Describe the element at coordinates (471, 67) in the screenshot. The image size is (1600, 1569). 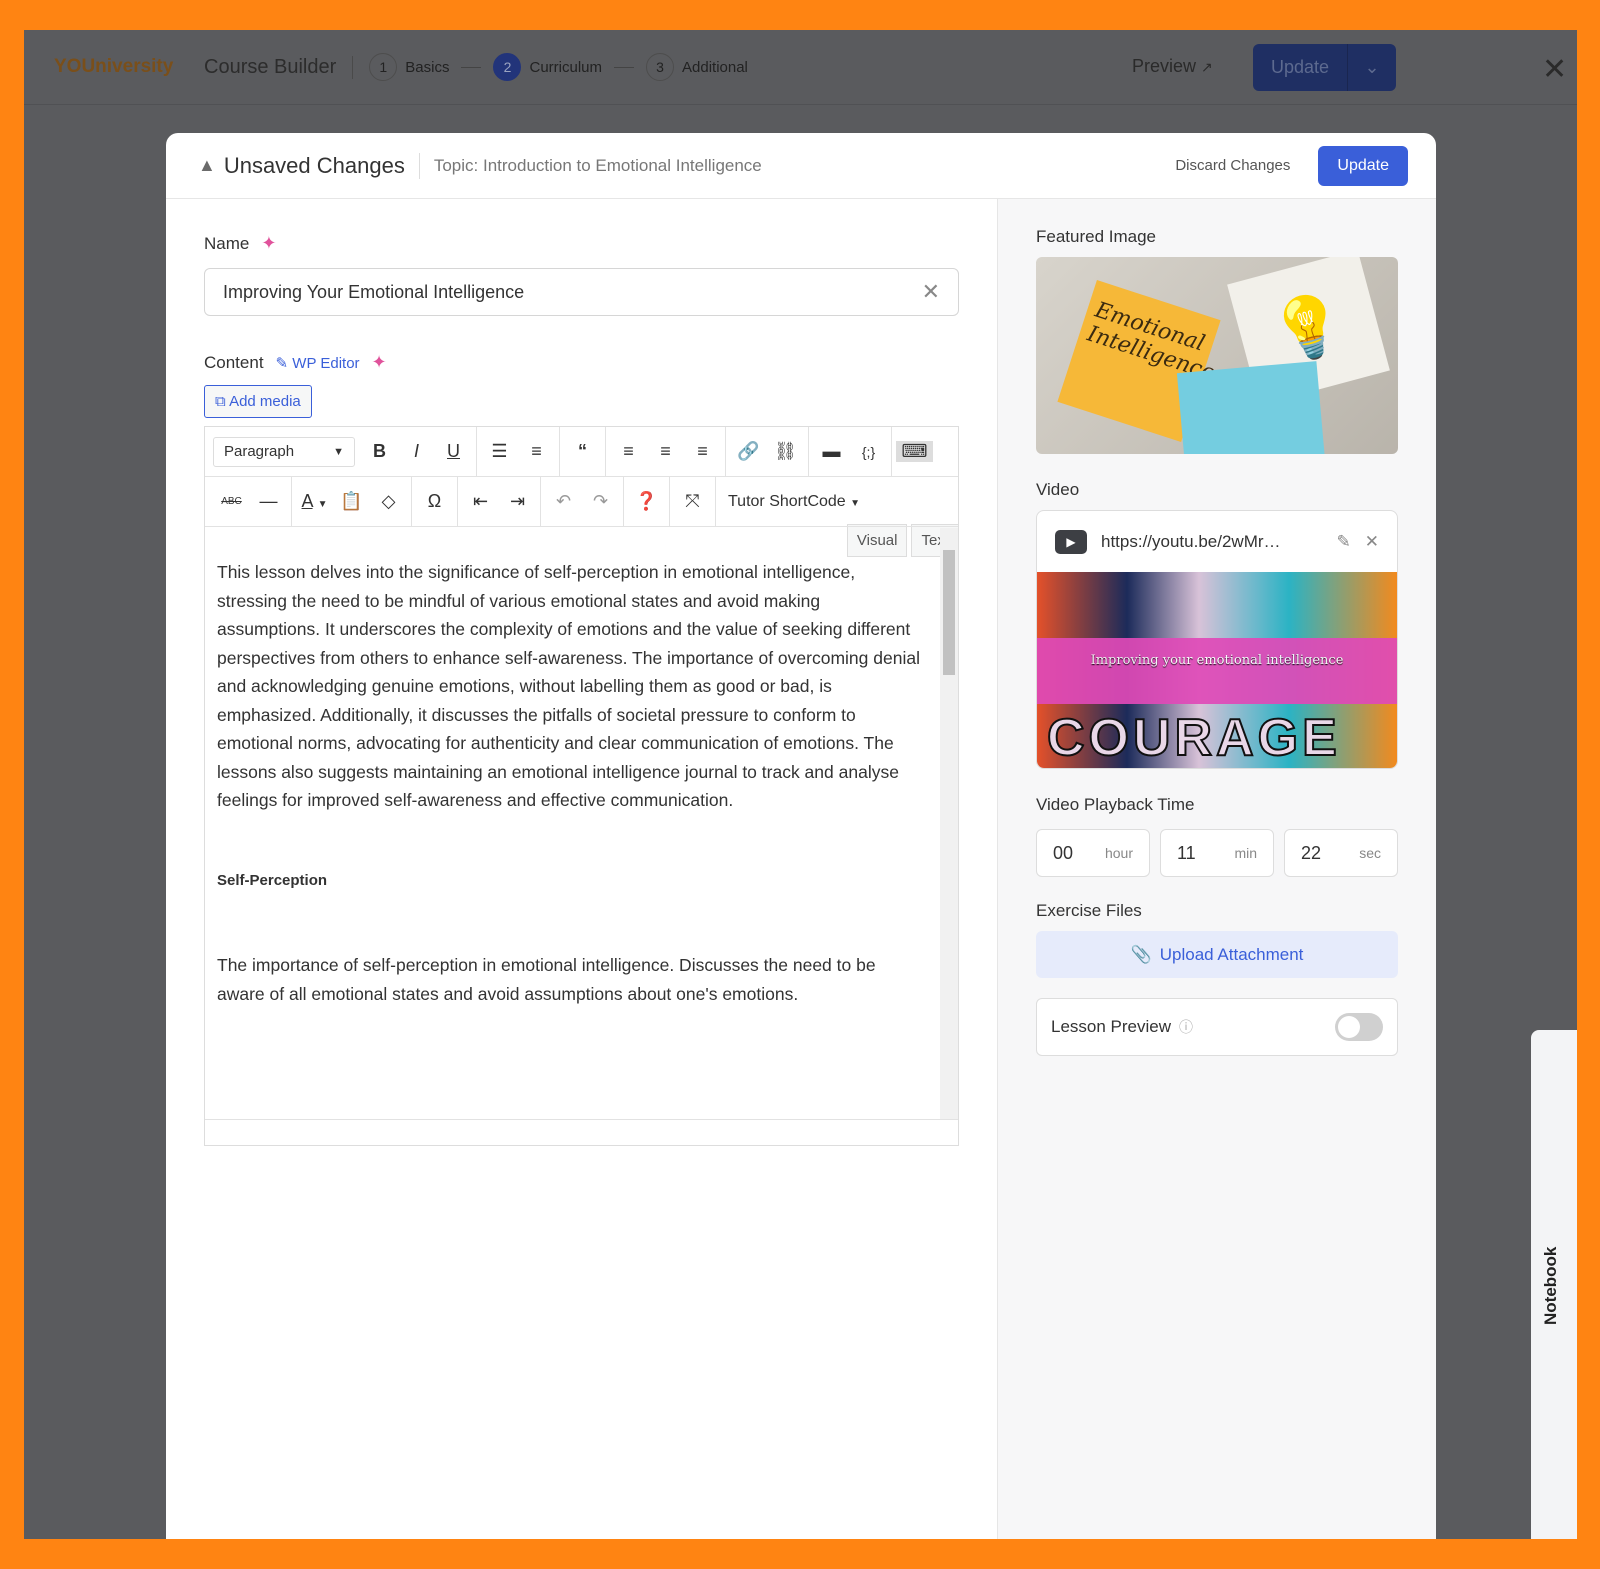
I see `step-divider` at that location.